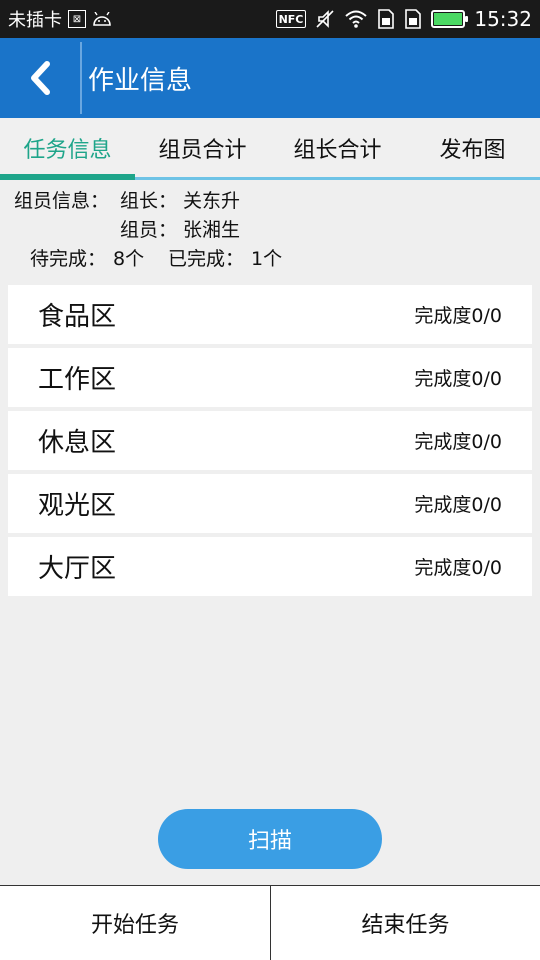 The image size is (540, 960). Describe the element at coordinates (102, 19) in the screenshot. I see `android-icon` at that location.